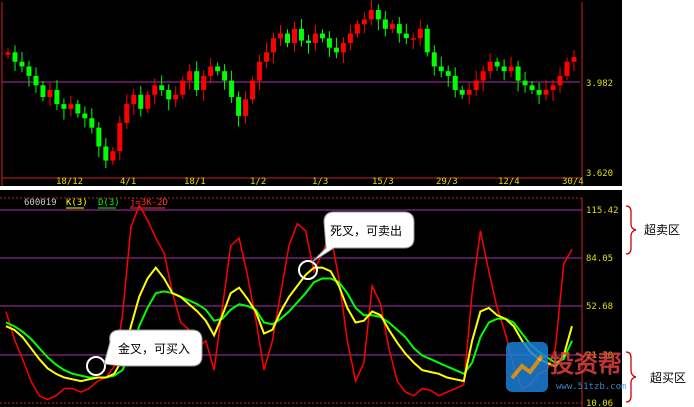 The height and width of the screenshot is (407, 694). I want to click on watermark-logo-icon, so click(527, 367).